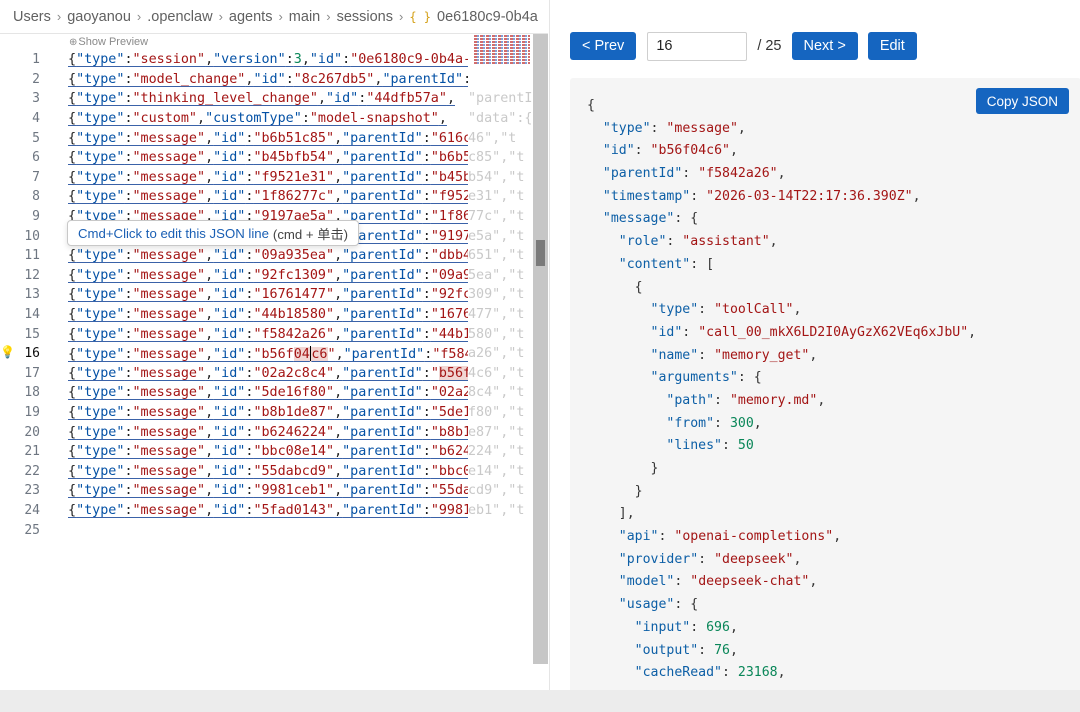 The height and width of the screenshot is (712, 1080). What do you see at coordinates (108, 42) in the screenshot?
I see `show-preview-link: ⊕Show Preview` at bounding box center [108, 42].